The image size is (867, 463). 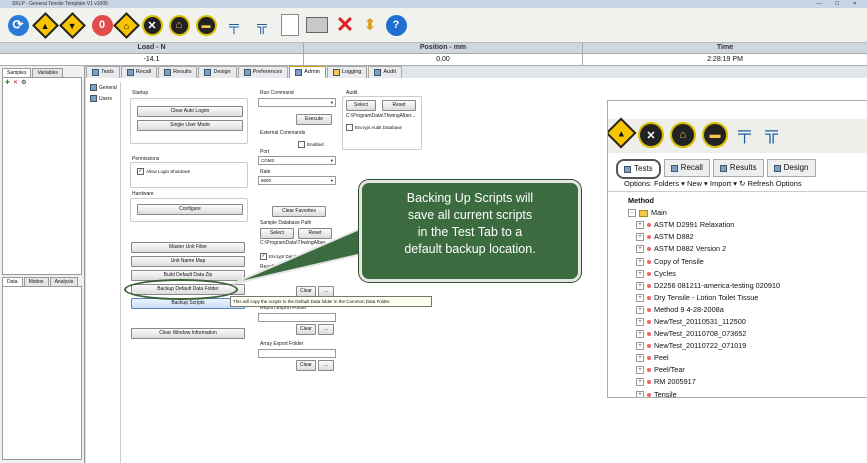 What do you see at coordinates (47, 72) in the screenshot?
I see `tab-variables: Variables` at bounding box center [47, 72].